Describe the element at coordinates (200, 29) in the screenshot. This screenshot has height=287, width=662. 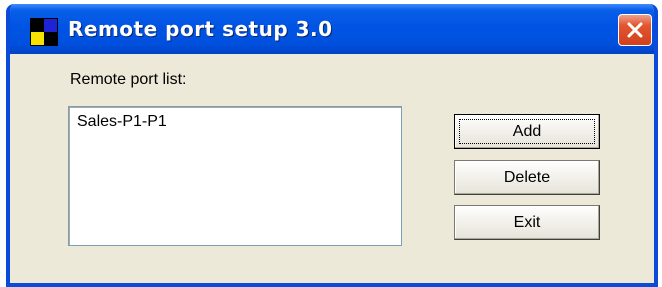
I see `window-title: Remote port setup 3.0` at that location.